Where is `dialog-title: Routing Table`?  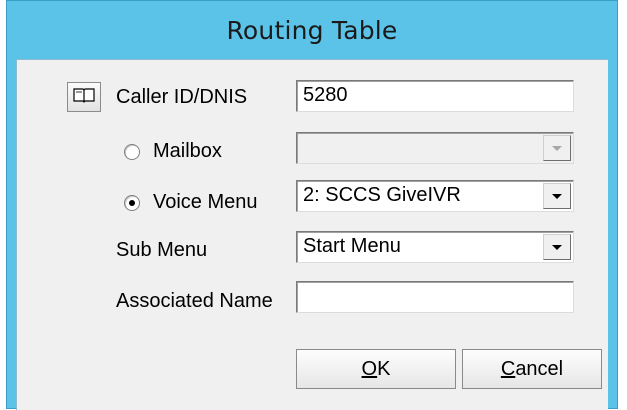
dialog-title: Routing Table is located at coordinates (312, 30).